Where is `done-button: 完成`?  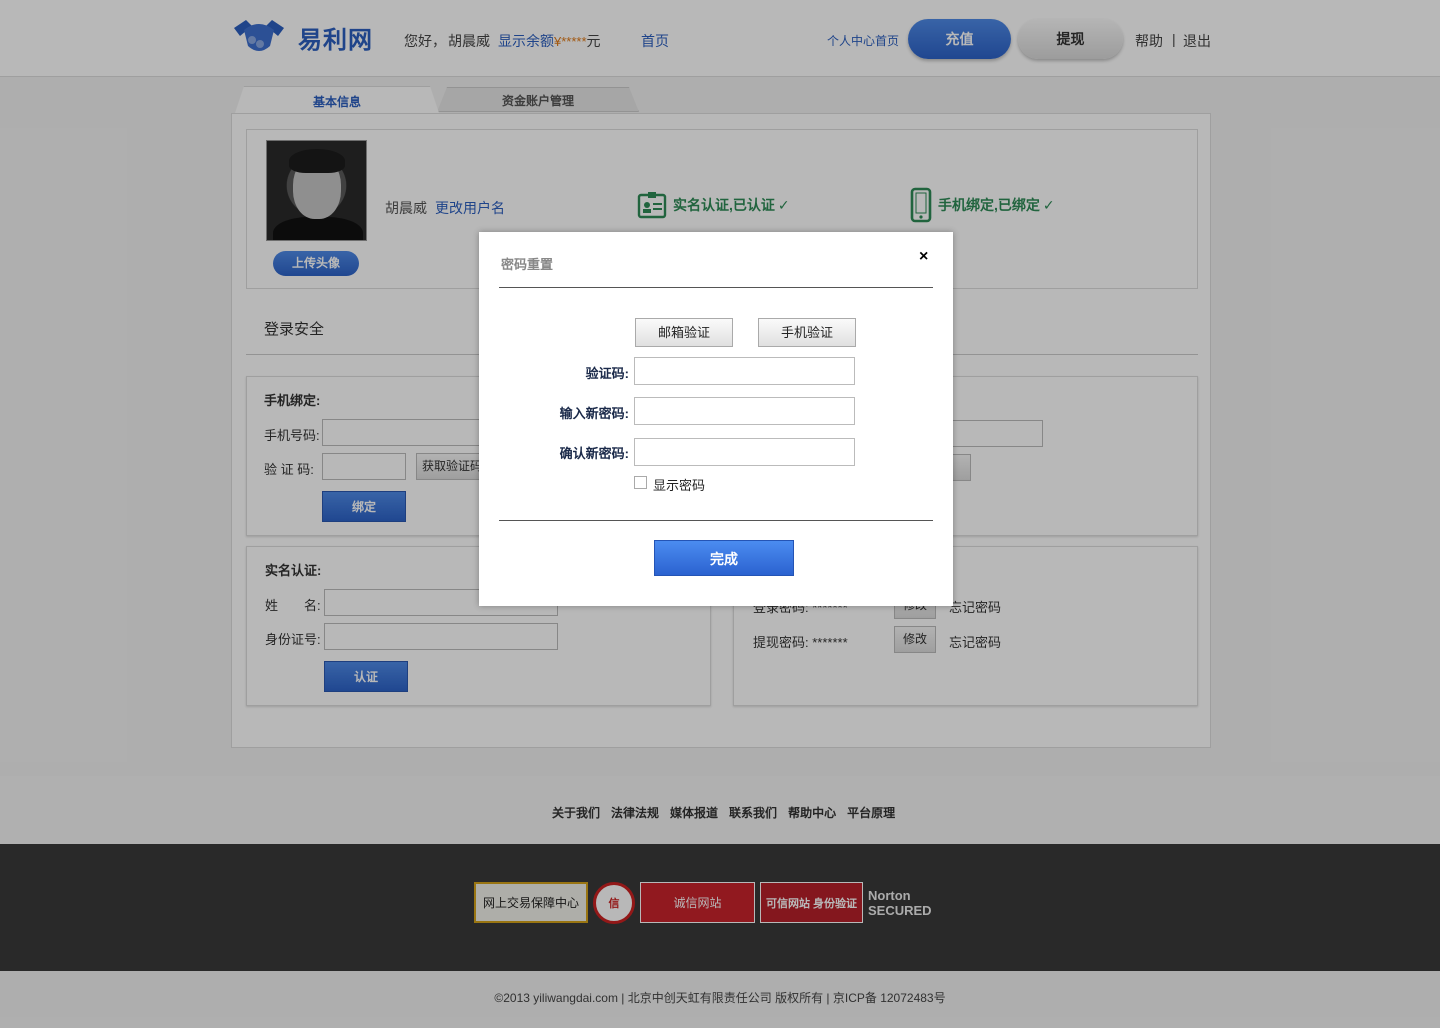 done-button: 完成 is located at coordinates (724, 558).